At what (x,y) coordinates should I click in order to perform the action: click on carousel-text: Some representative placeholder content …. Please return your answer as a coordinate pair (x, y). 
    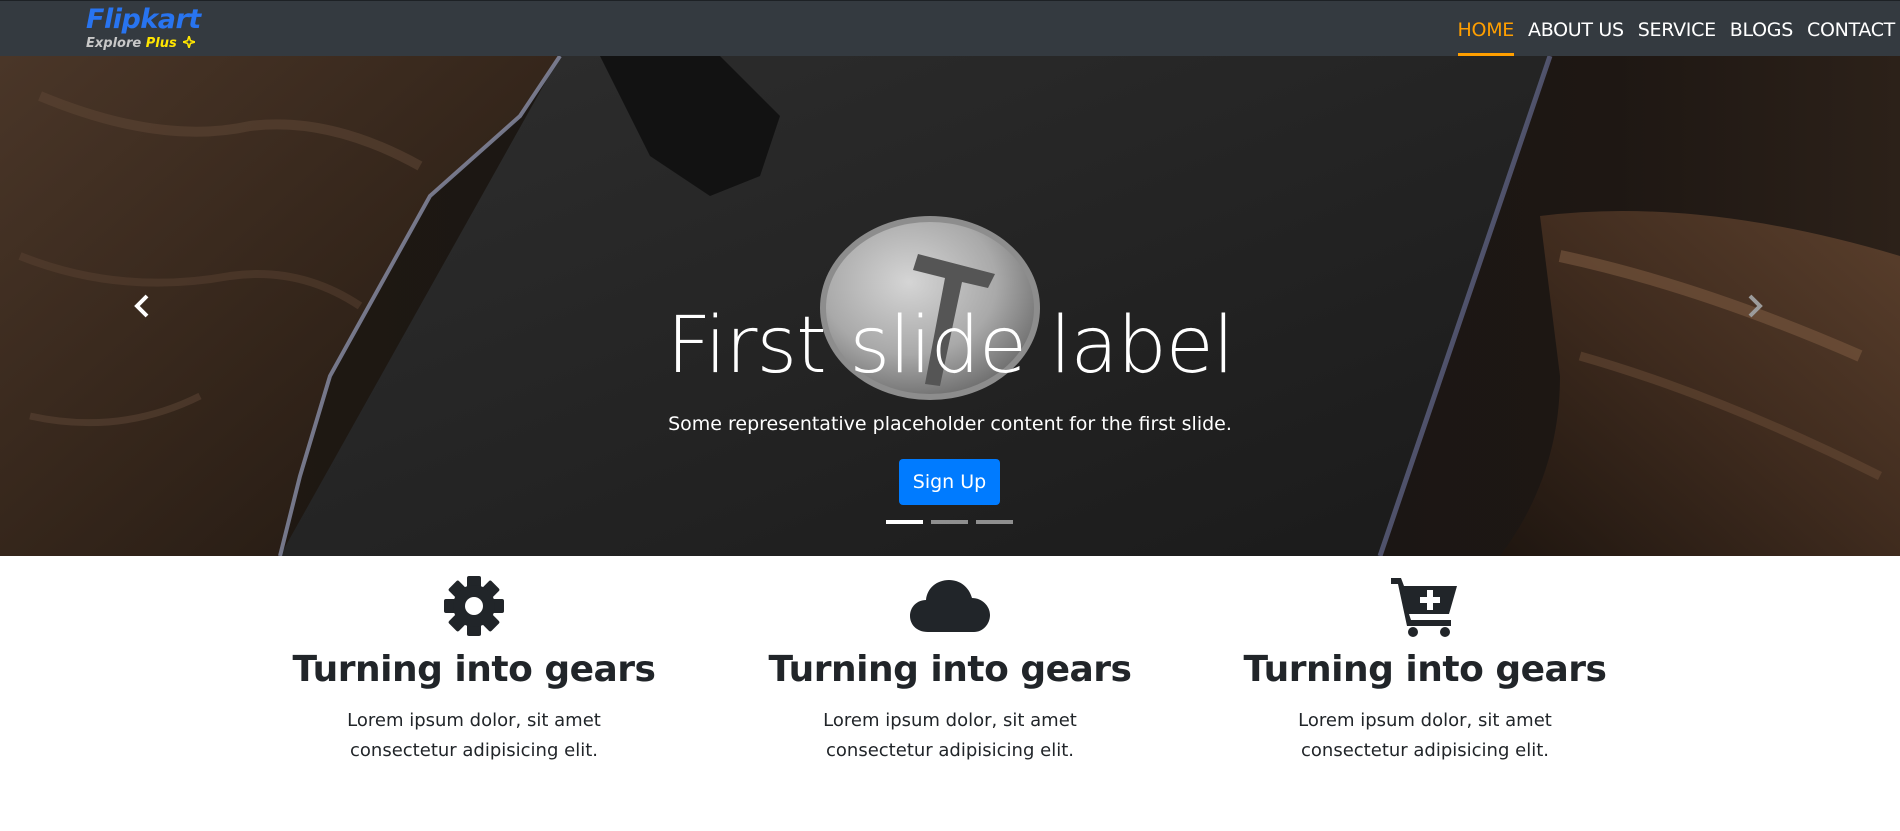
    Looking at the image, I should click on (950, 424).